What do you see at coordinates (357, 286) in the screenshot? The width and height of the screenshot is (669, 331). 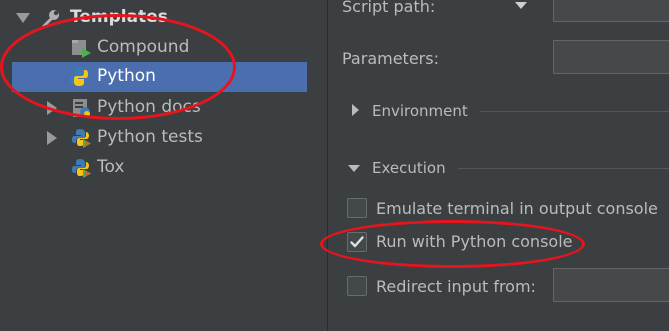 I see `redirect-input-checkbox` at bounding box center [357, 286].